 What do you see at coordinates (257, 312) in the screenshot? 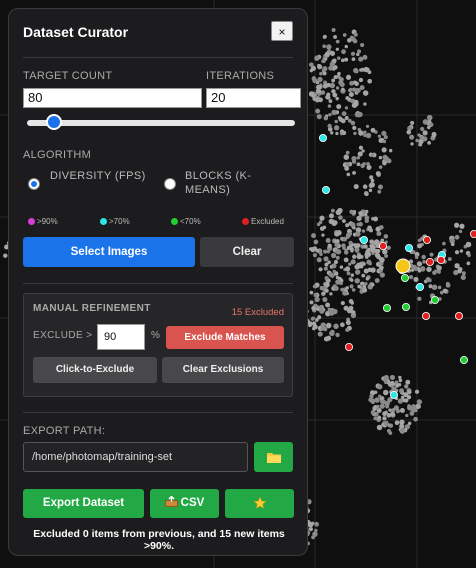
I see `excluded-count-badge: 15 Excluded` at bounding box center [257, 312].